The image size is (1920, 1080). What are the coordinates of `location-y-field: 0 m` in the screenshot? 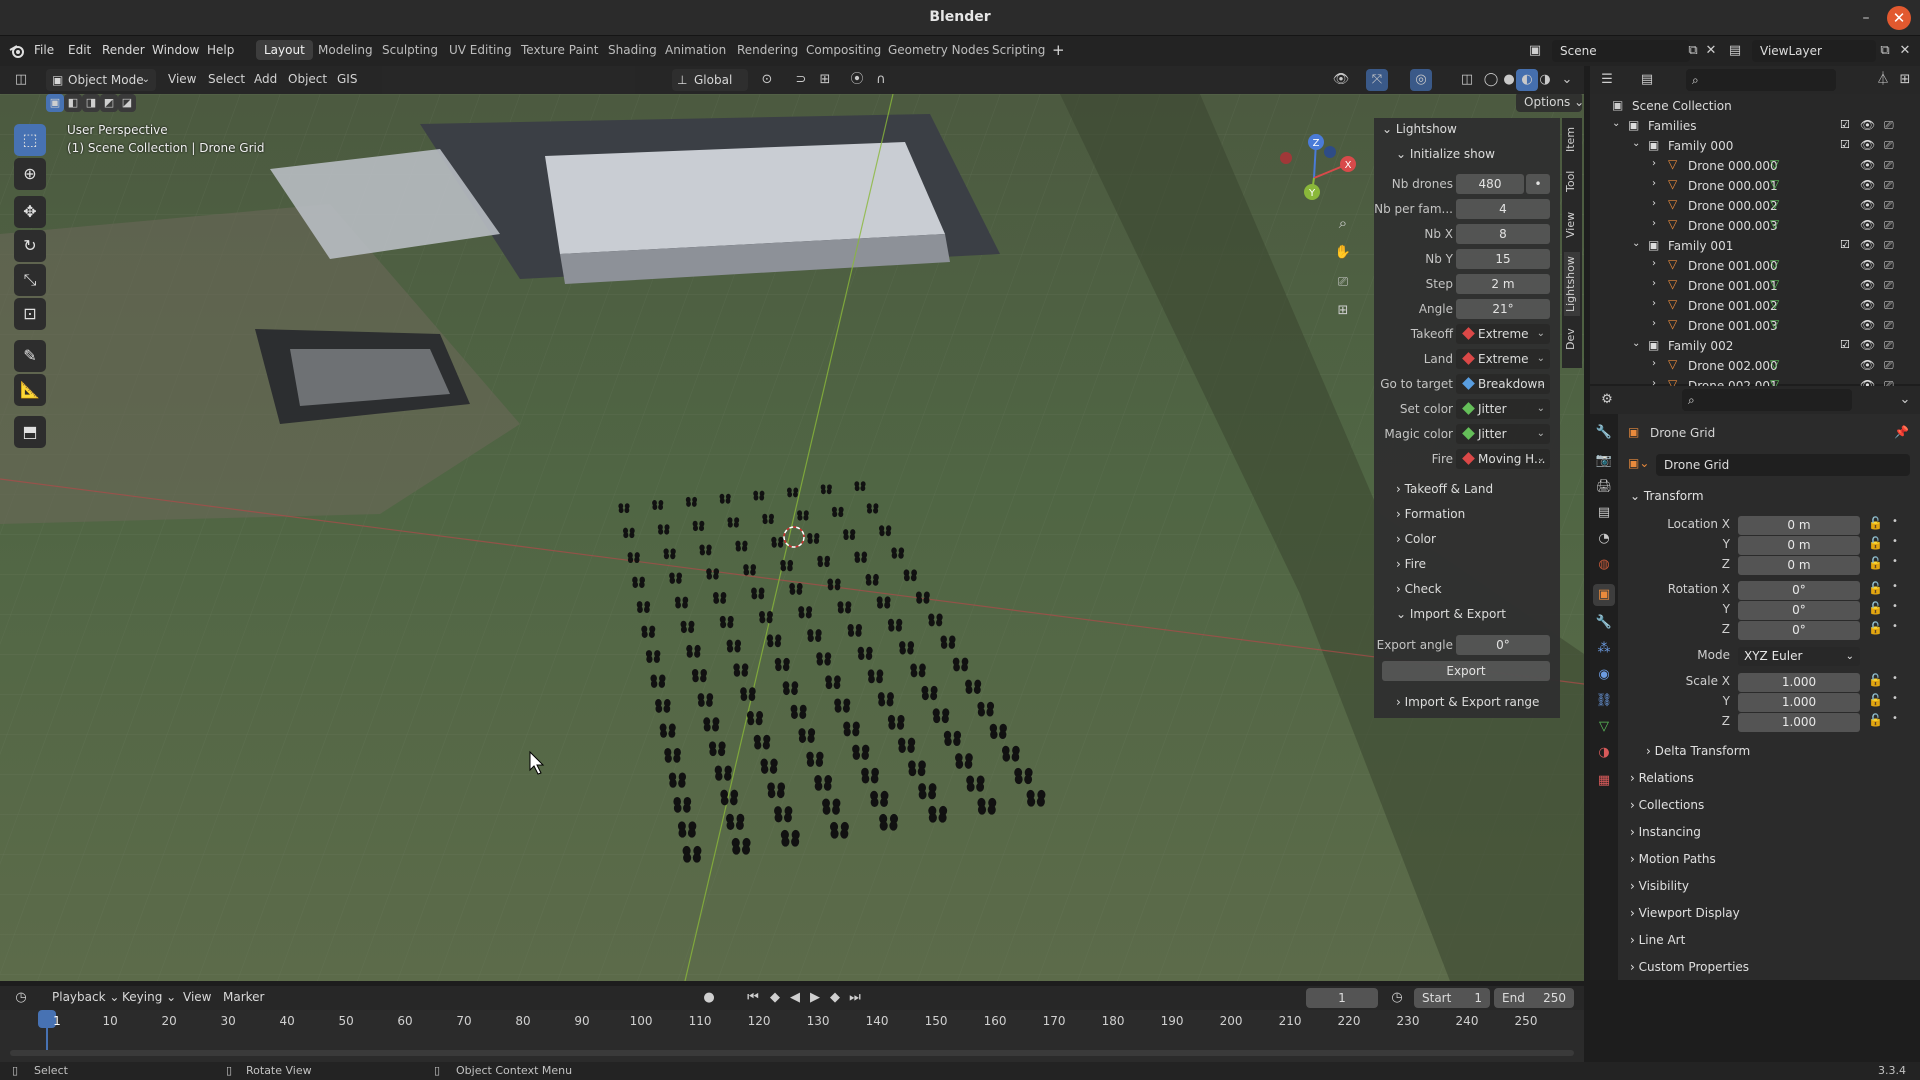 It's located at (1799, 545).